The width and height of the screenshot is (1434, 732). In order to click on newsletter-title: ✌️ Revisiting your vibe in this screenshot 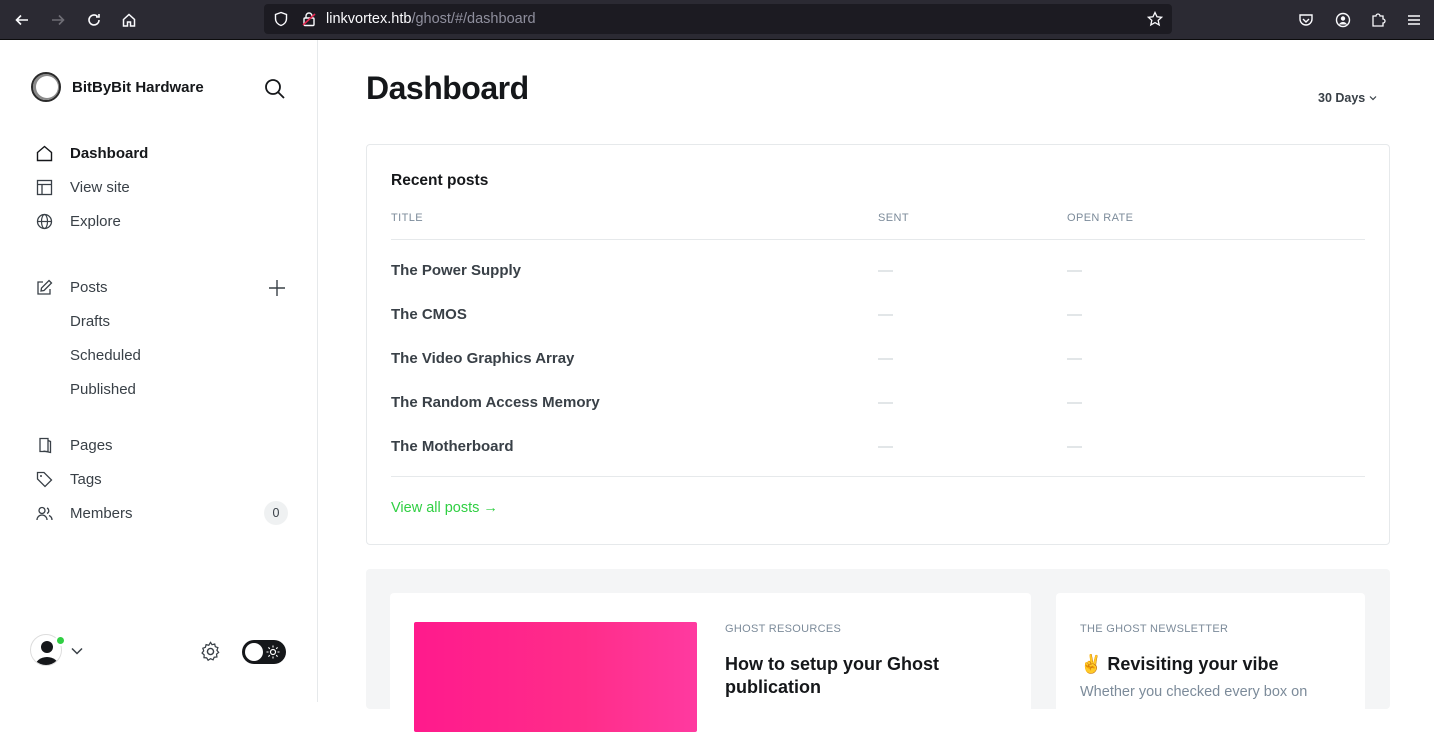, I will do `click(1179, 664)`.